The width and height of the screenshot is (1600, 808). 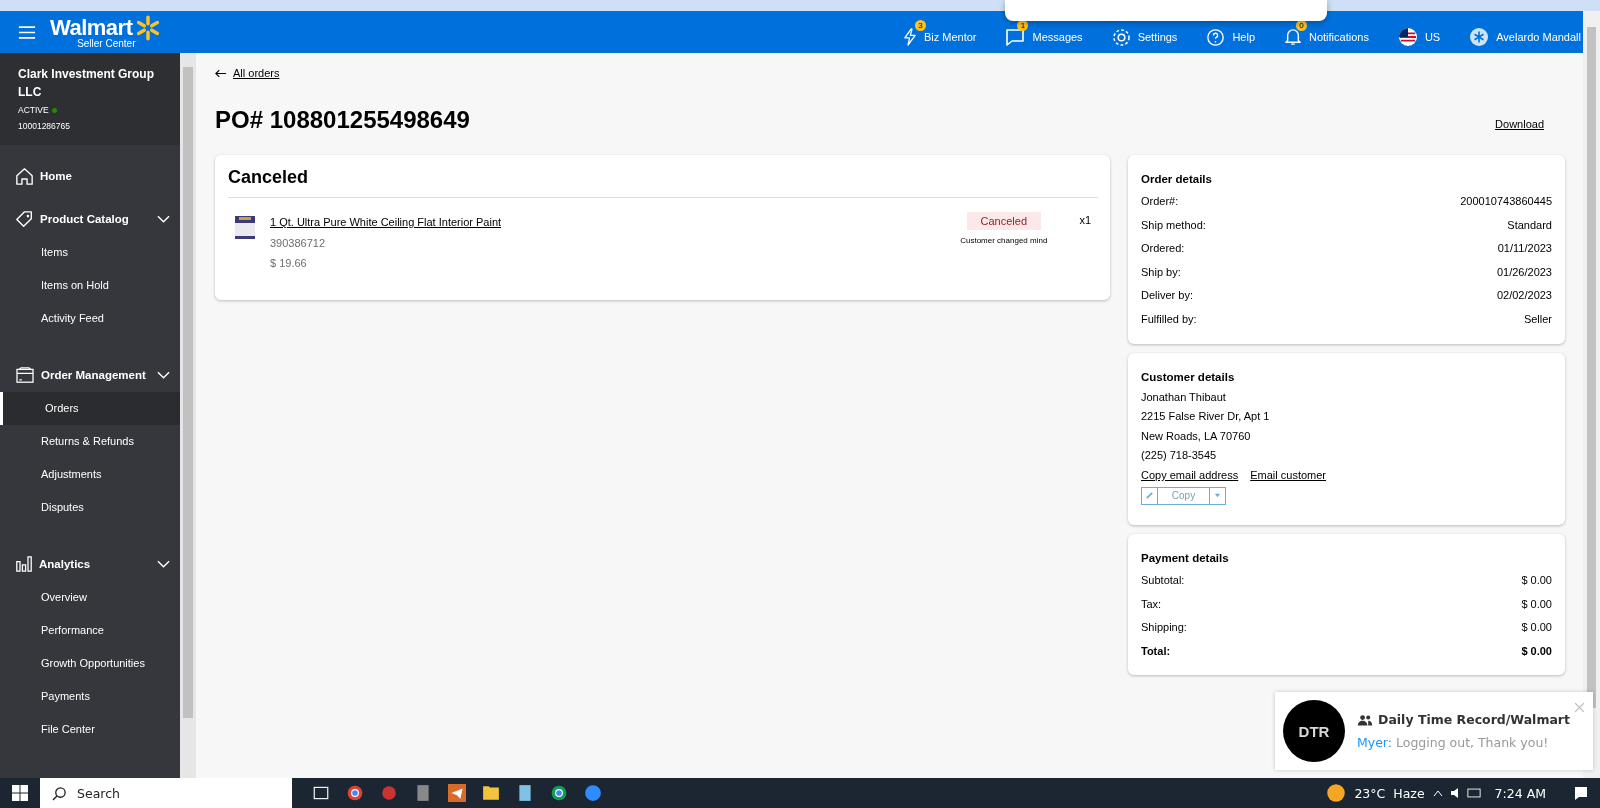 I want to click on sidebar-item: Orders, so click(x=90, y=408).